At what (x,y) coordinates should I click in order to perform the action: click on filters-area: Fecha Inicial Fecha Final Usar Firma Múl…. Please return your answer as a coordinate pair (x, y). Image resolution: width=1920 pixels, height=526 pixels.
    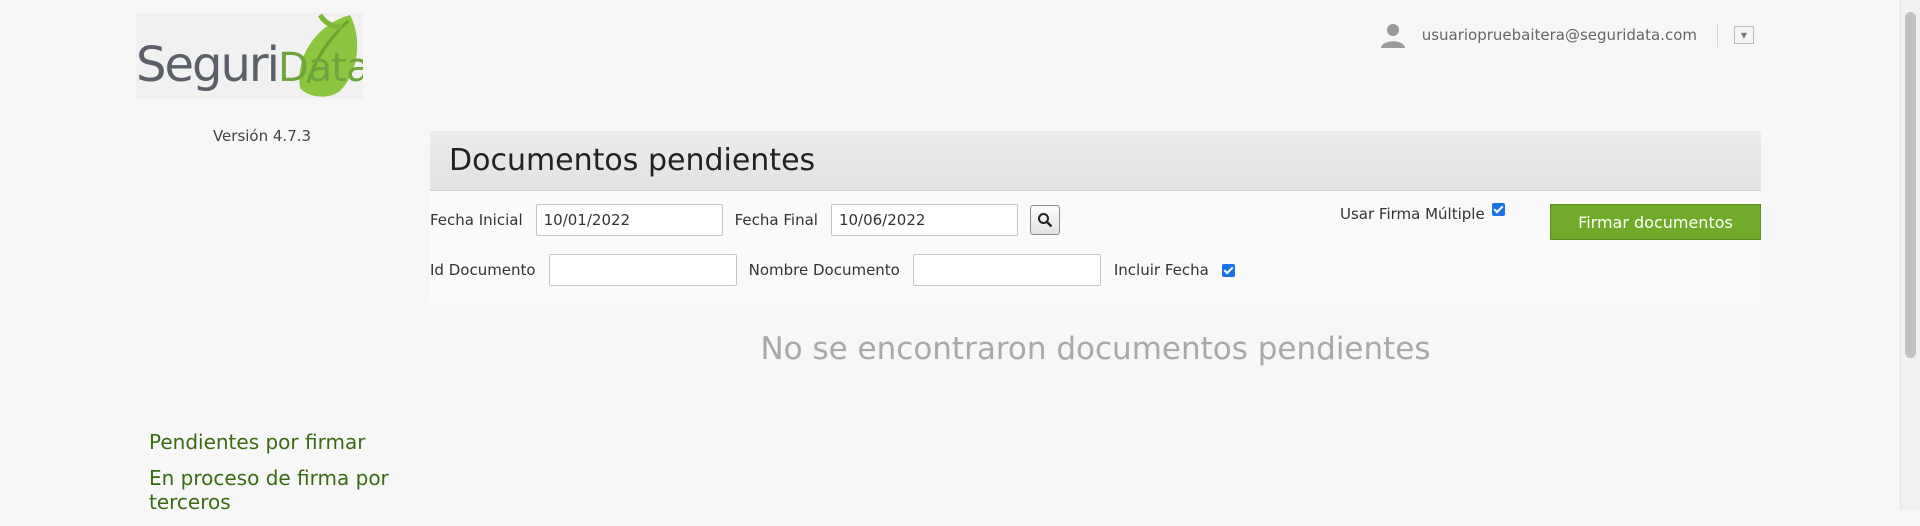
    Looking at the image, I should click on (1095, 247).